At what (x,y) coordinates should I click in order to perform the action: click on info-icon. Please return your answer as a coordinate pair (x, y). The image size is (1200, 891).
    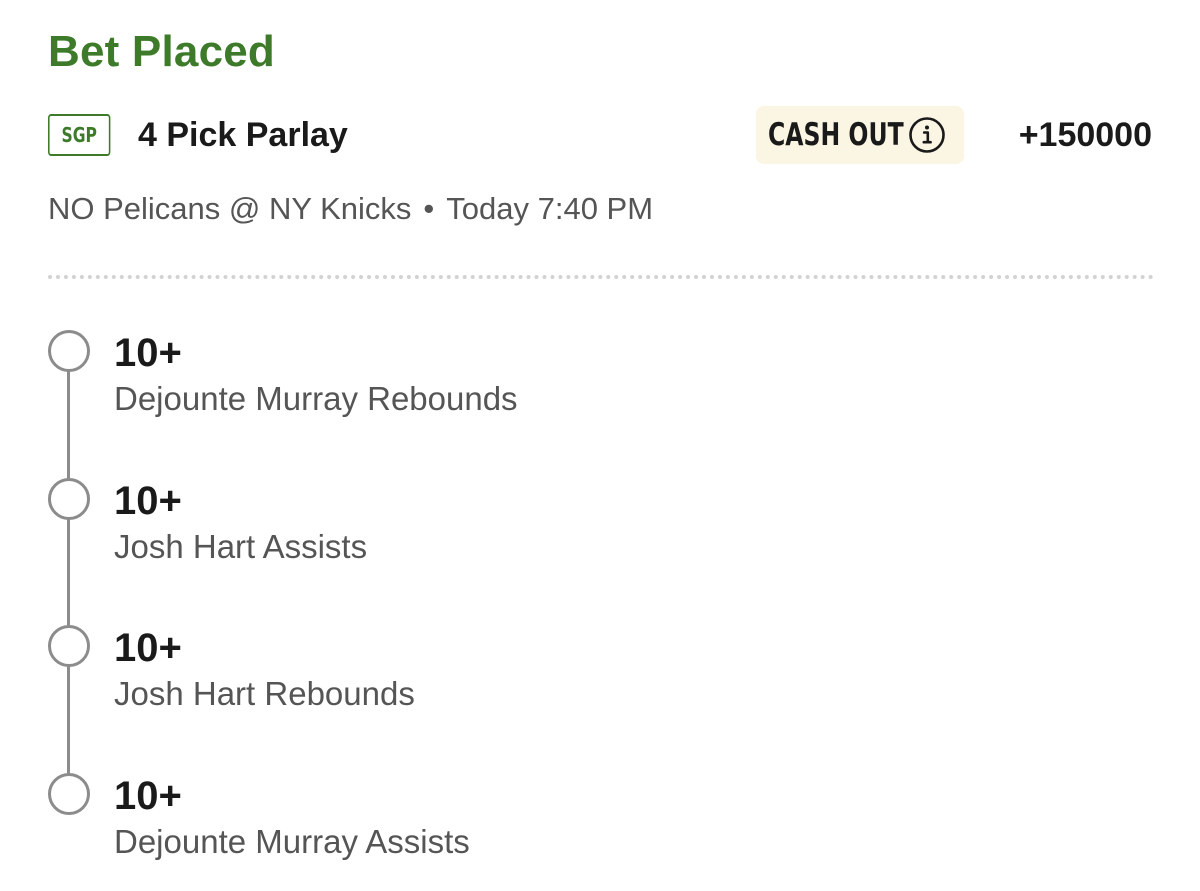
    Looking at the image, I should click on (927, 135).